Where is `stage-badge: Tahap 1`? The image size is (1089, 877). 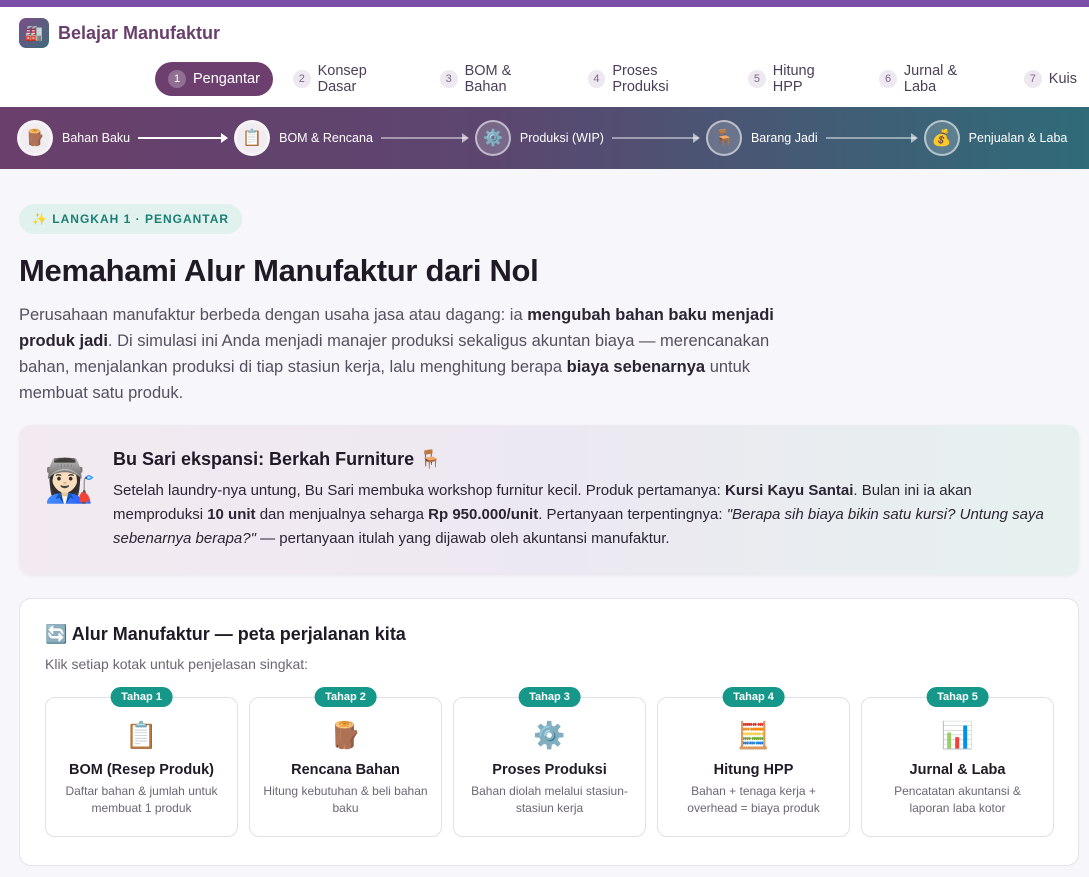
stage-badge: Tahap 1 is located at coordinates (141, 697).